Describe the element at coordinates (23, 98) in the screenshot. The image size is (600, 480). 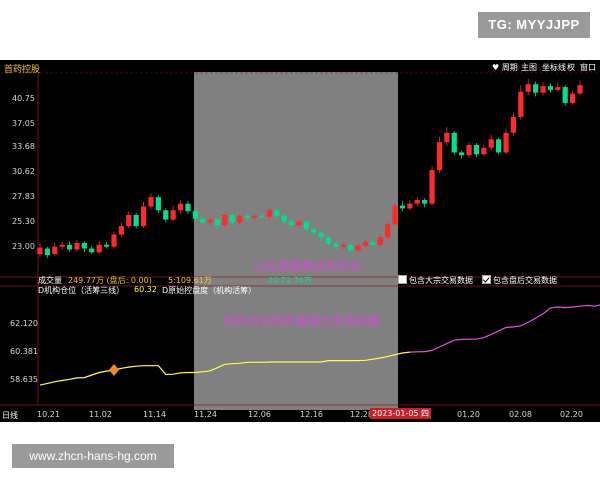
I see `price-tick: 40.75` at that location.